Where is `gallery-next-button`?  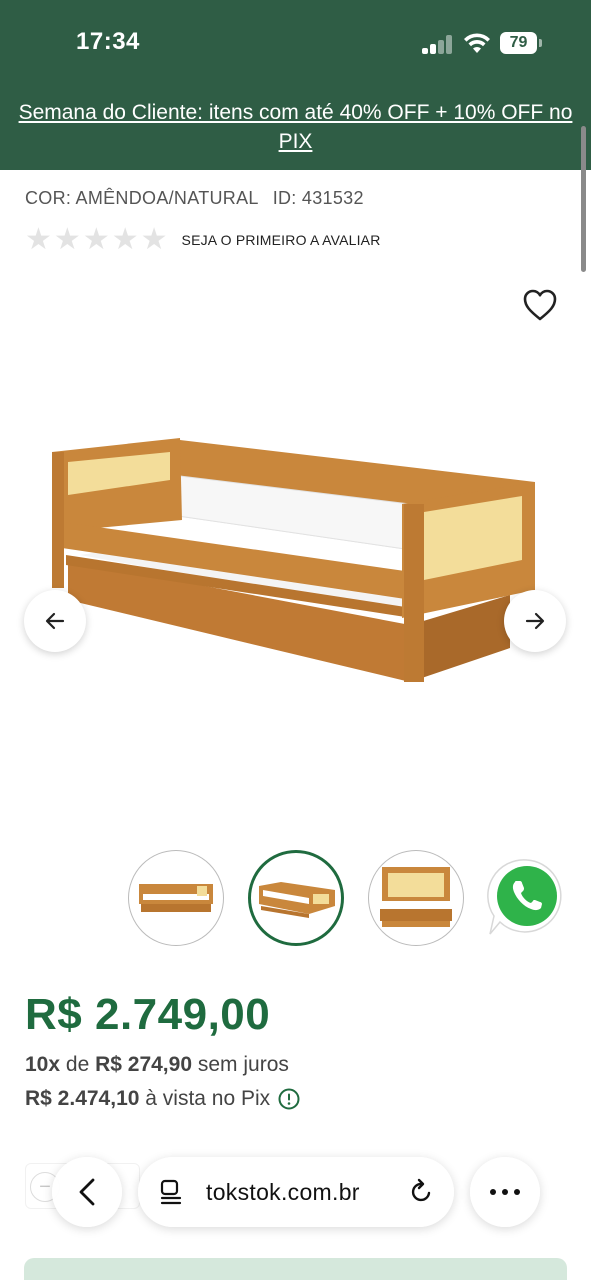 gallery-next-button is located at coordinates (535, 621).